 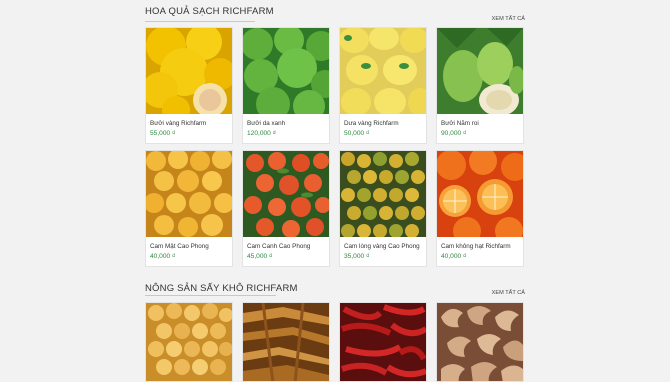 I want to click on product-name: Bưởi Năm roi, so click(x=460, y=123).